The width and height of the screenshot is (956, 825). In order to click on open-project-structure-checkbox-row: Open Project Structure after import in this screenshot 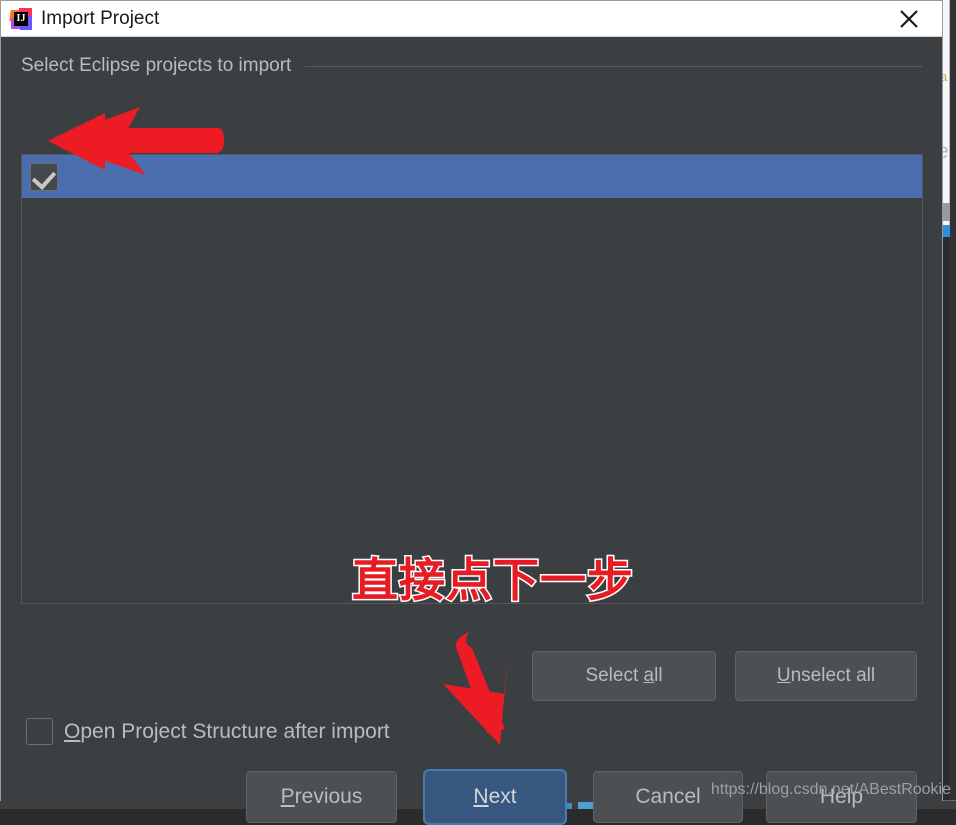, I will do `click(208, 731)`.